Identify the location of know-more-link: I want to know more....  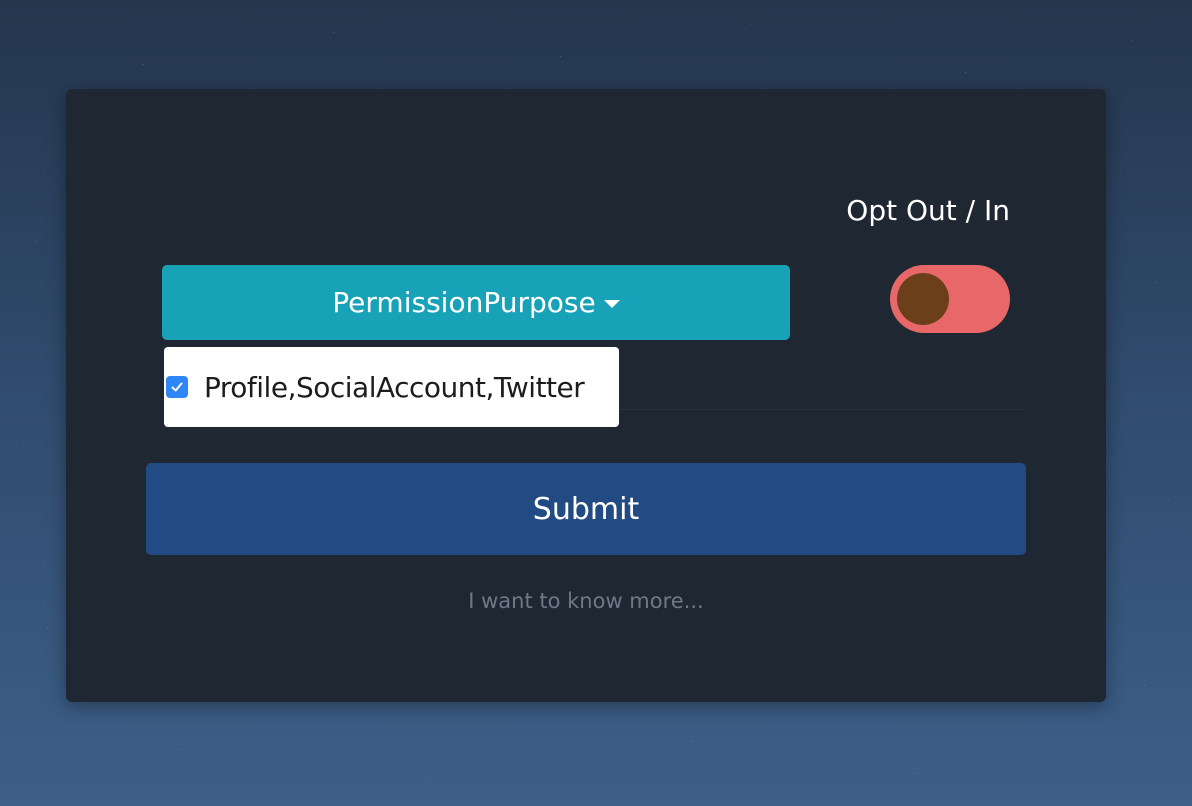
(586, 601).